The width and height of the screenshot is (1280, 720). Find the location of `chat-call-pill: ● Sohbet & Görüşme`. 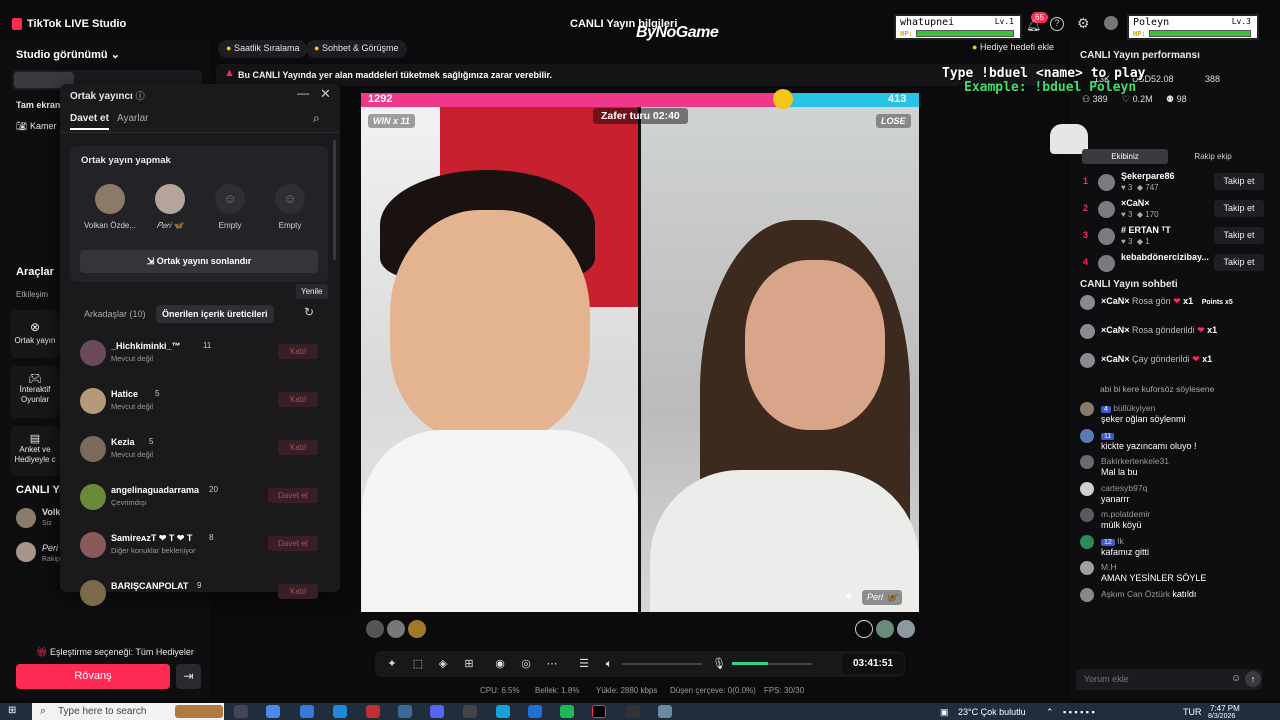

chat-call-pill: ● Sohbet & Görüşme is located at coordinates (356, 49).